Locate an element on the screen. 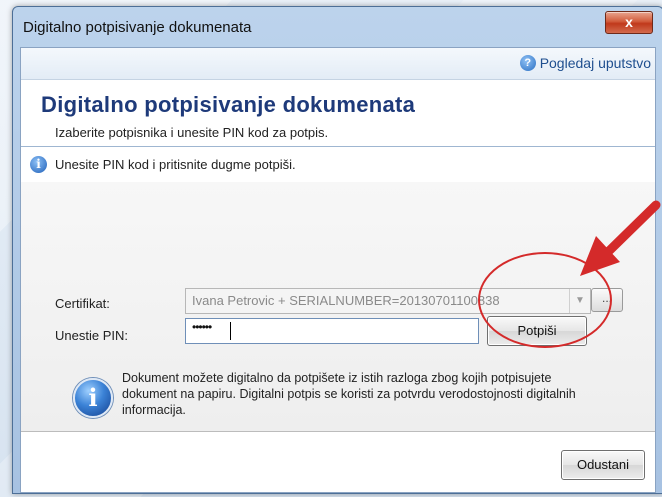 This screenshot has height=497, width=662. pin-value: •••••• is located at coordinates (202, 327).